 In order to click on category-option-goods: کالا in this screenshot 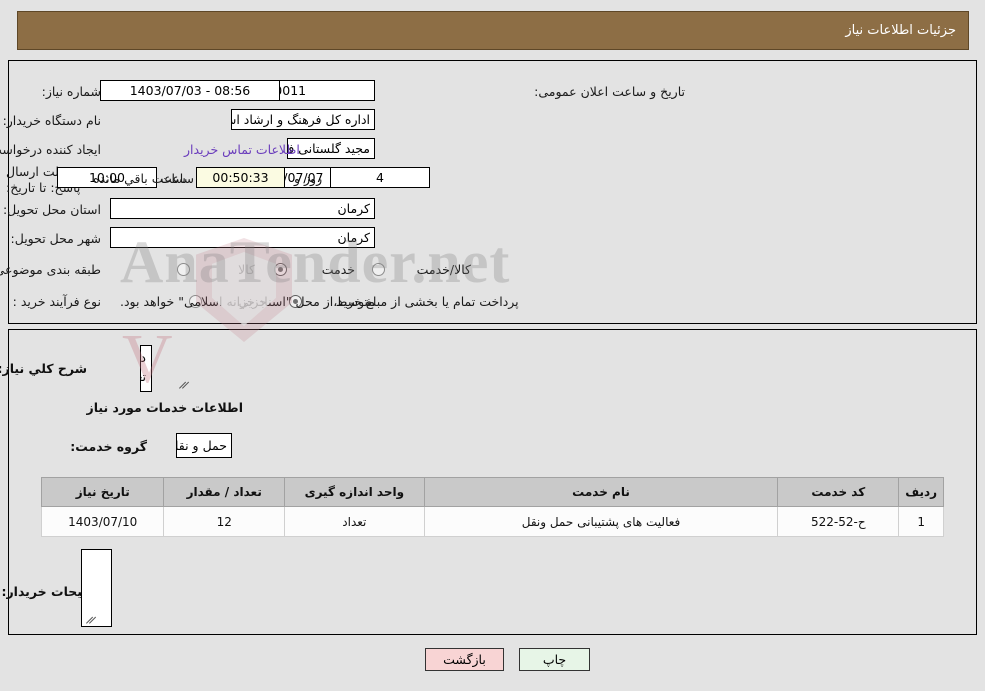, I will do `click(246, 269)`.